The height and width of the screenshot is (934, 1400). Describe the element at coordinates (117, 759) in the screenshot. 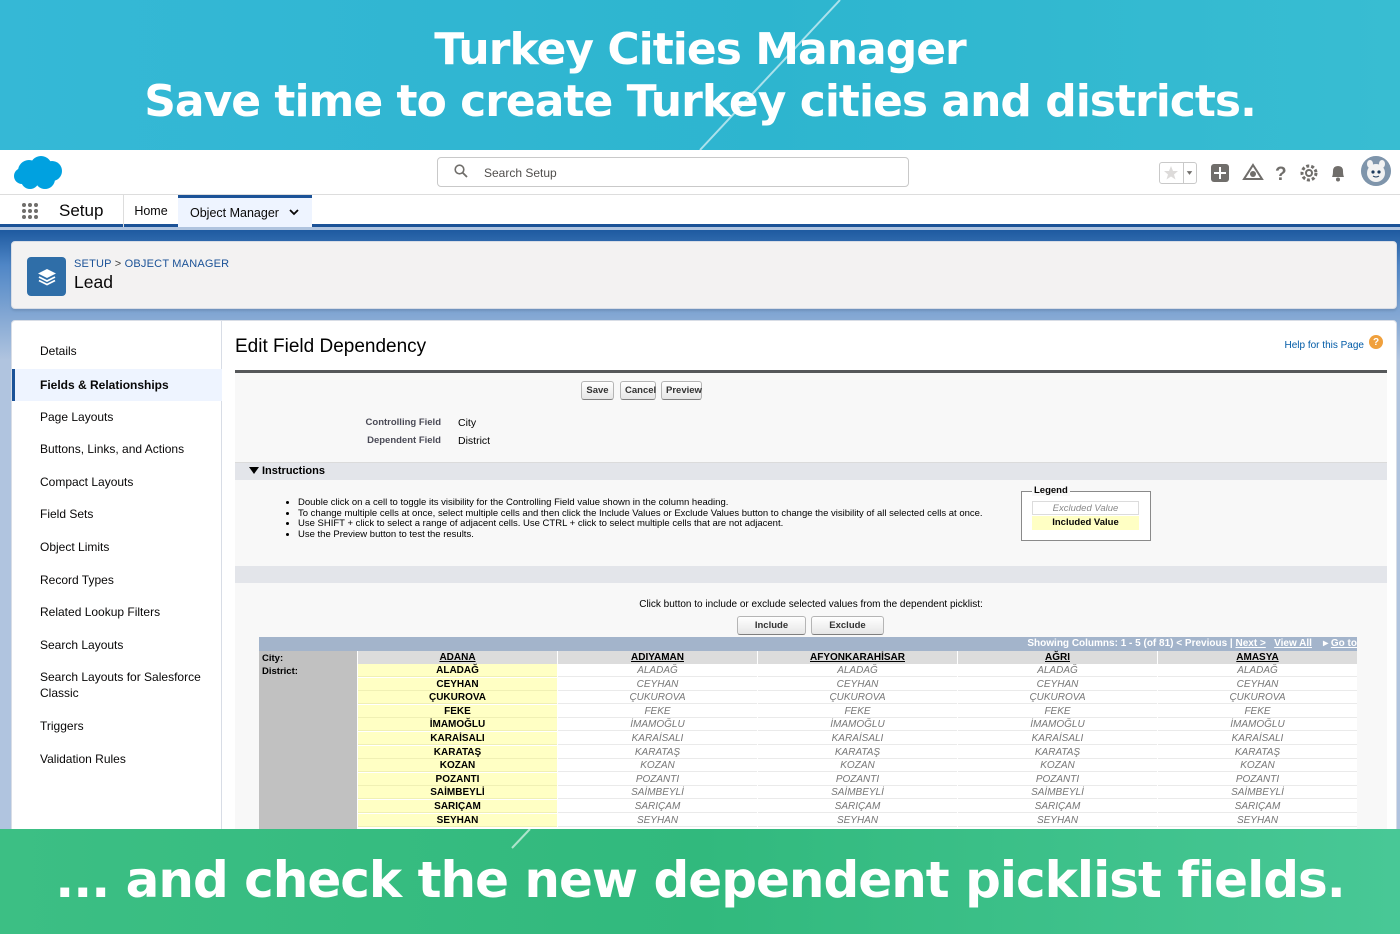

I see `sidebar-item-validation-rules: Validation Rules` at that location.